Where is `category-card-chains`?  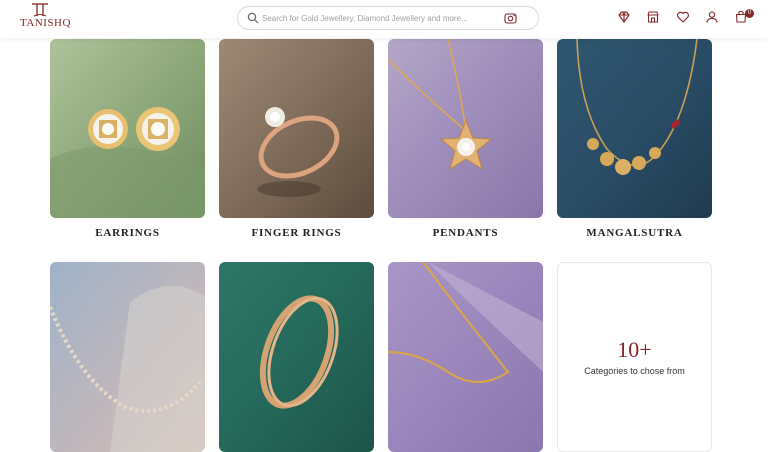 category-card-chains is located at coordinates (465, 357).